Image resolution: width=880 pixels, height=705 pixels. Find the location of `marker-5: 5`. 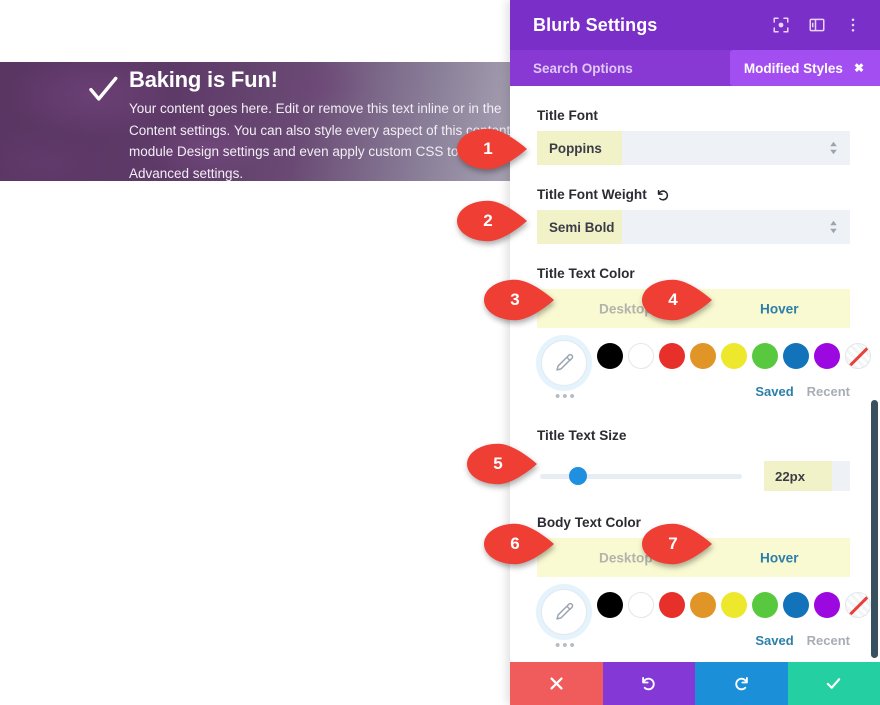

marker-5: 5 is located at coordinates (502, 464).